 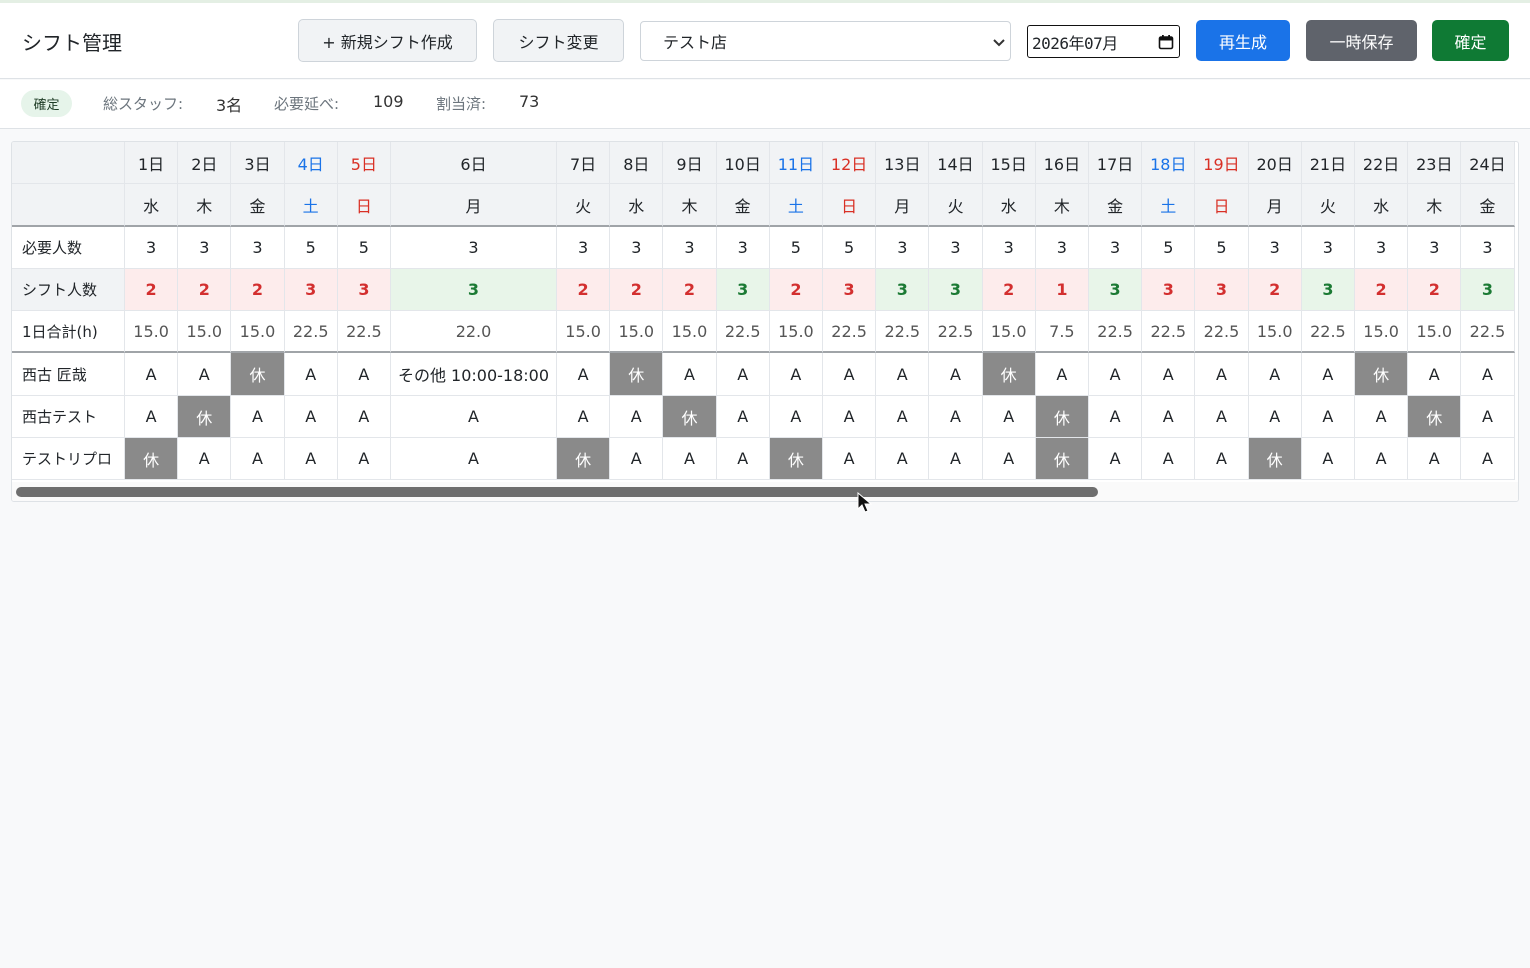 I want to click on weekday-header: 日, so click(x=1222, y=205).